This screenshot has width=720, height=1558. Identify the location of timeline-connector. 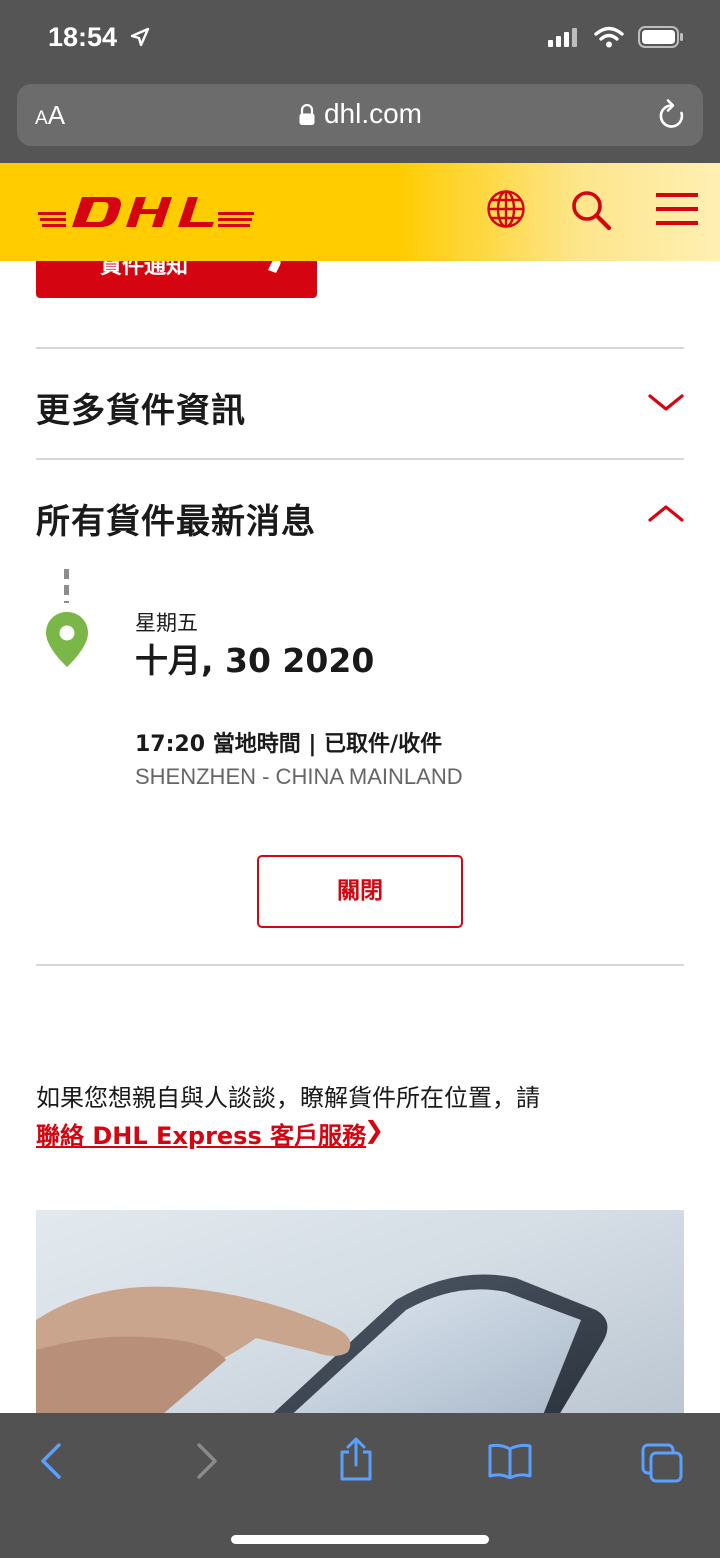
(66, 586).